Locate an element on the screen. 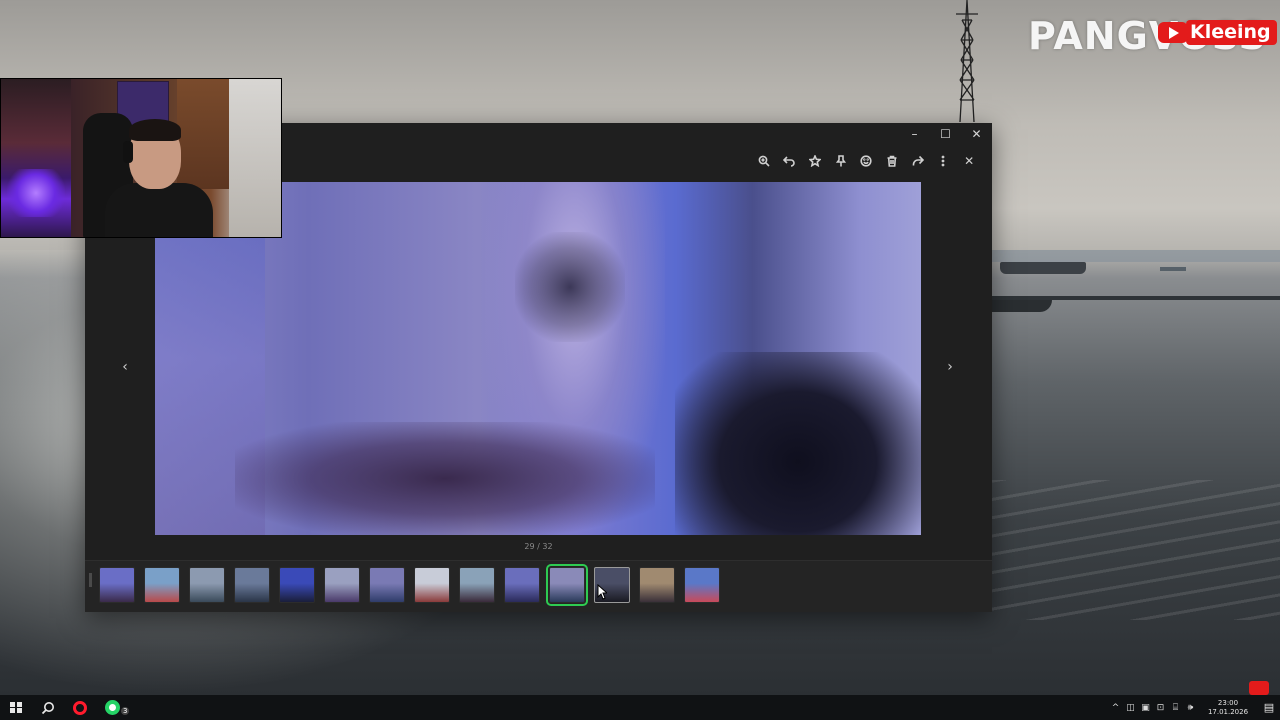  distant-ship is located at coordinates (1173, 269).